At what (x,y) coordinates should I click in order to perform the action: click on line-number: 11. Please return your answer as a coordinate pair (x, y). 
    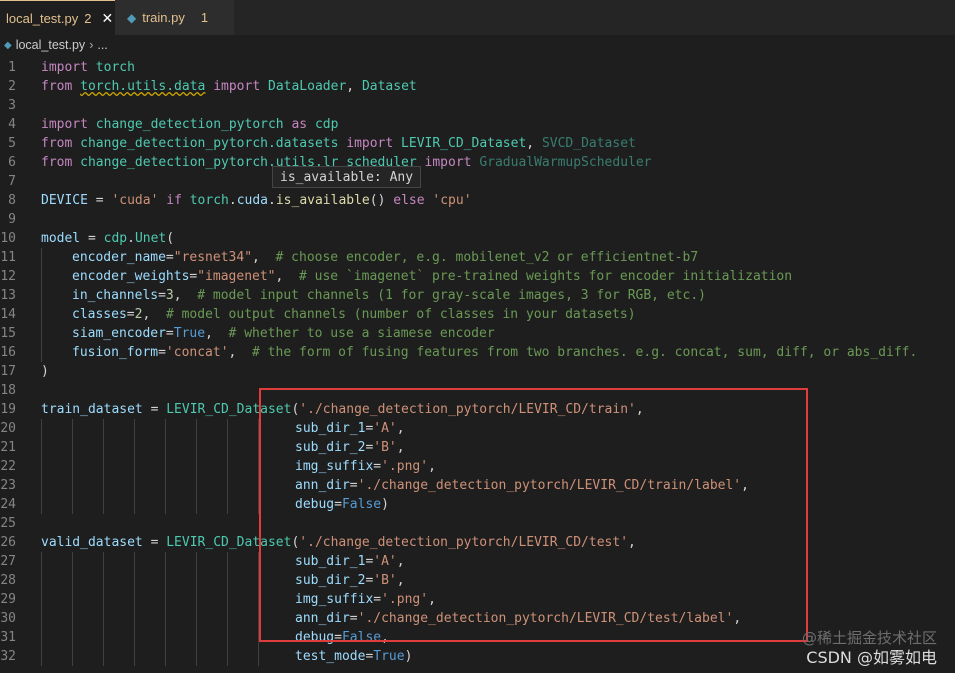
    Looking at the image, I should click on (8, 257).